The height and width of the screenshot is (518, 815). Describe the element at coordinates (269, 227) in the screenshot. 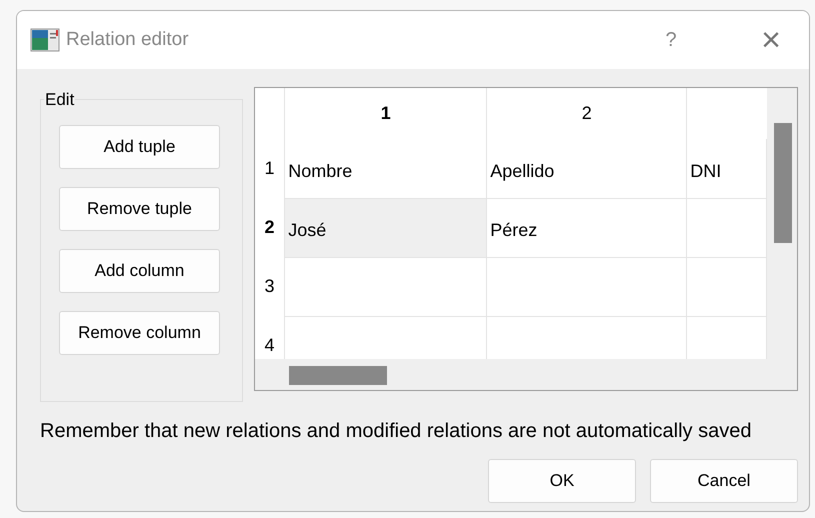

I see `row-header: 2` at that location.